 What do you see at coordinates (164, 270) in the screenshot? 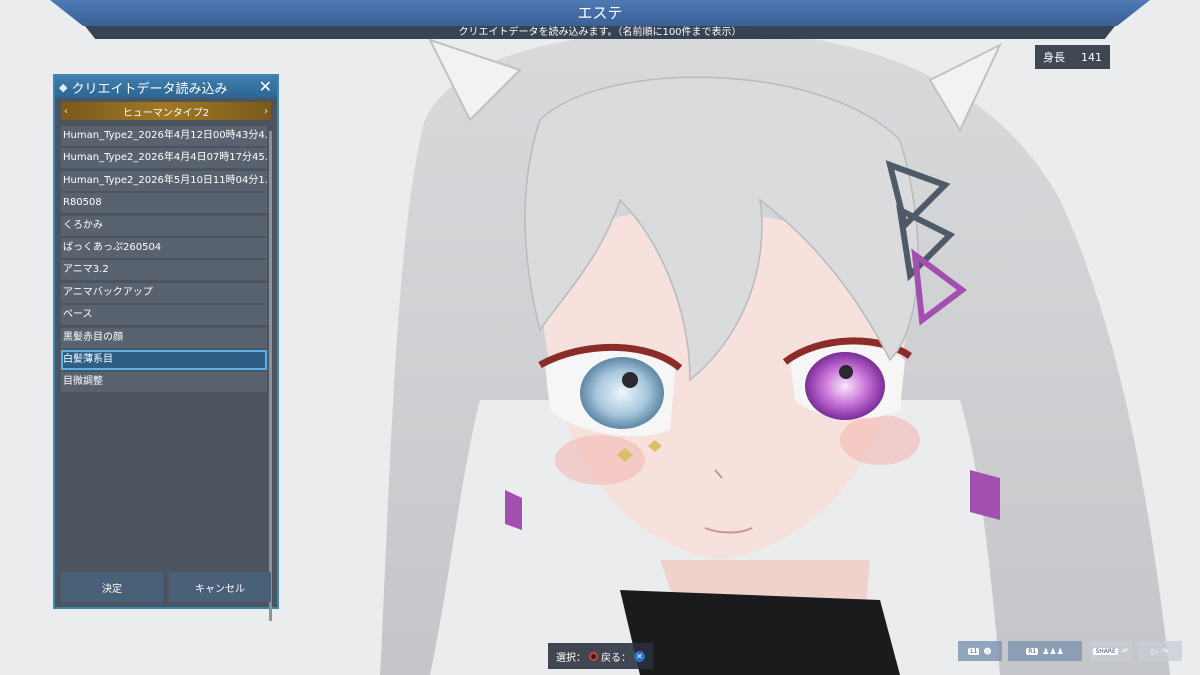
I see `list-item: アニマ3.2` at bounding box center [164, 270].